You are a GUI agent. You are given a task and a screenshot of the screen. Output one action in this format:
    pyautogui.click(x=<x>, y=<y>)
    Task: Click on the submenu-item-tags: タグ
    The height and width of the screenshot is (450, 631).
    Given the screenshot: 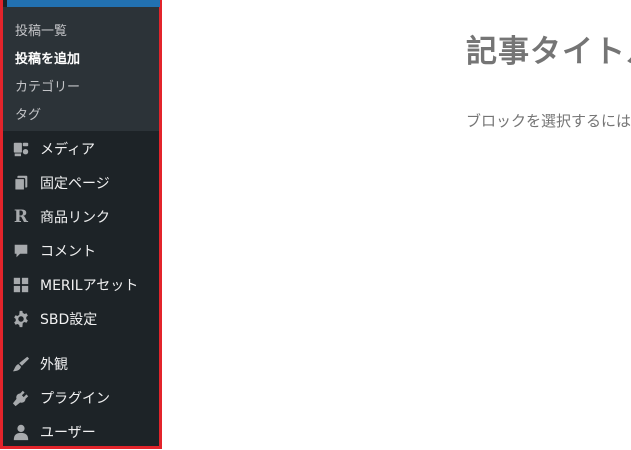 What is the action you would take?
    pyautogui.click(x=28, y=113)
    